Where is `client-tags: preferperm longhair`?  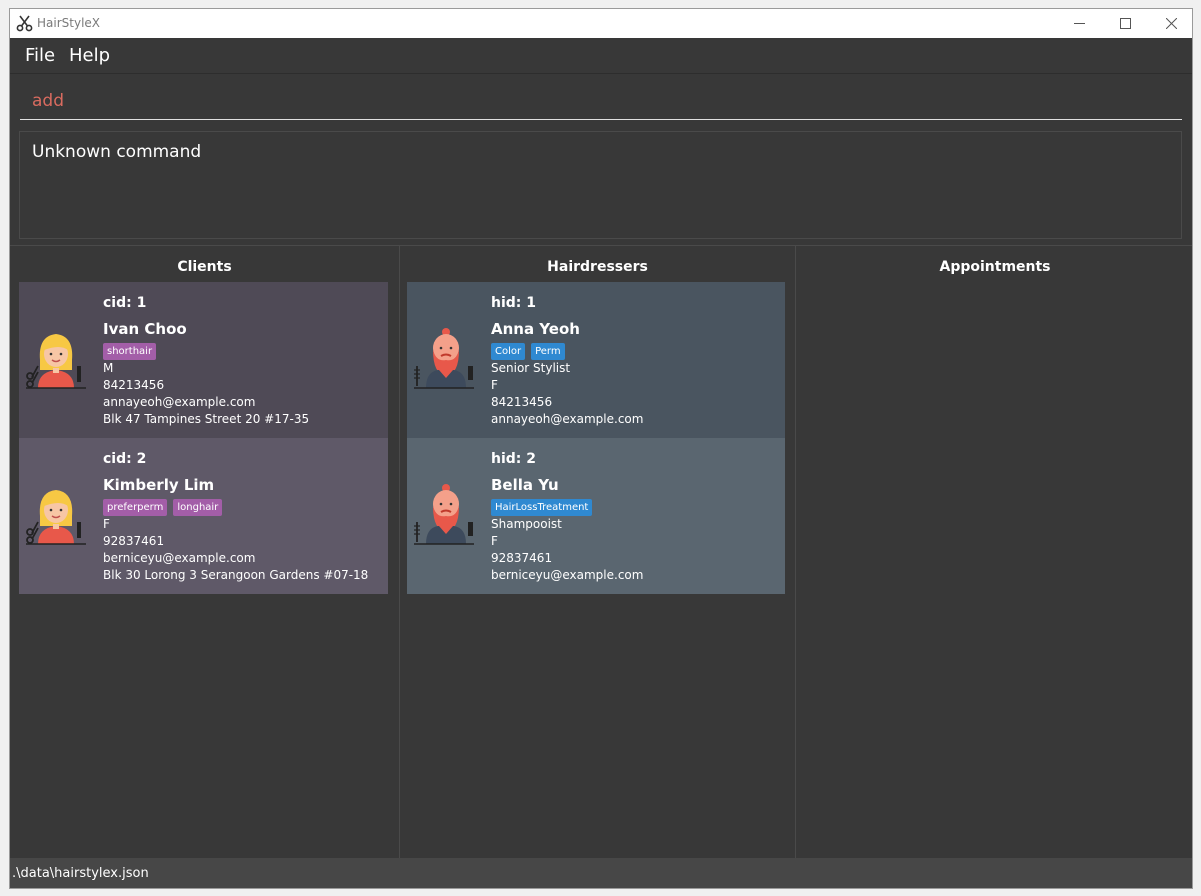 client-tags: preferperm longhair is located at coordinates (163, 507).